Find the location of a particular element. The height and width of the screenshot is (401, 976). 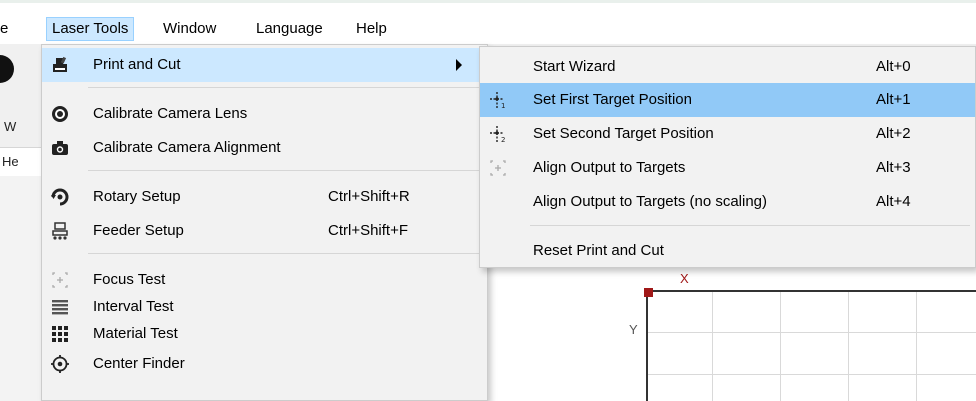

x-axis-label: X is located at coordinates (684, 278).